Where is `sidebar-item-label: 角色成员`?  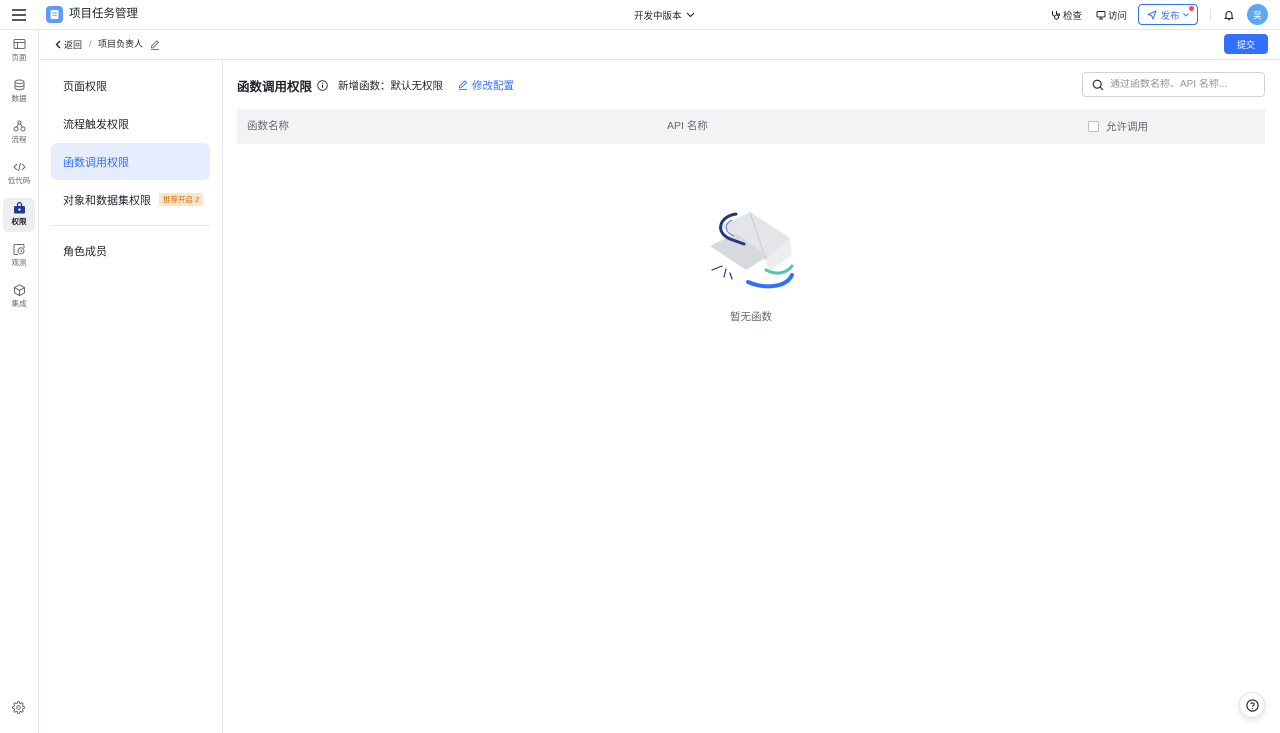 sidebar-item-label: 角色成员 is located at coordinates (85, 251).